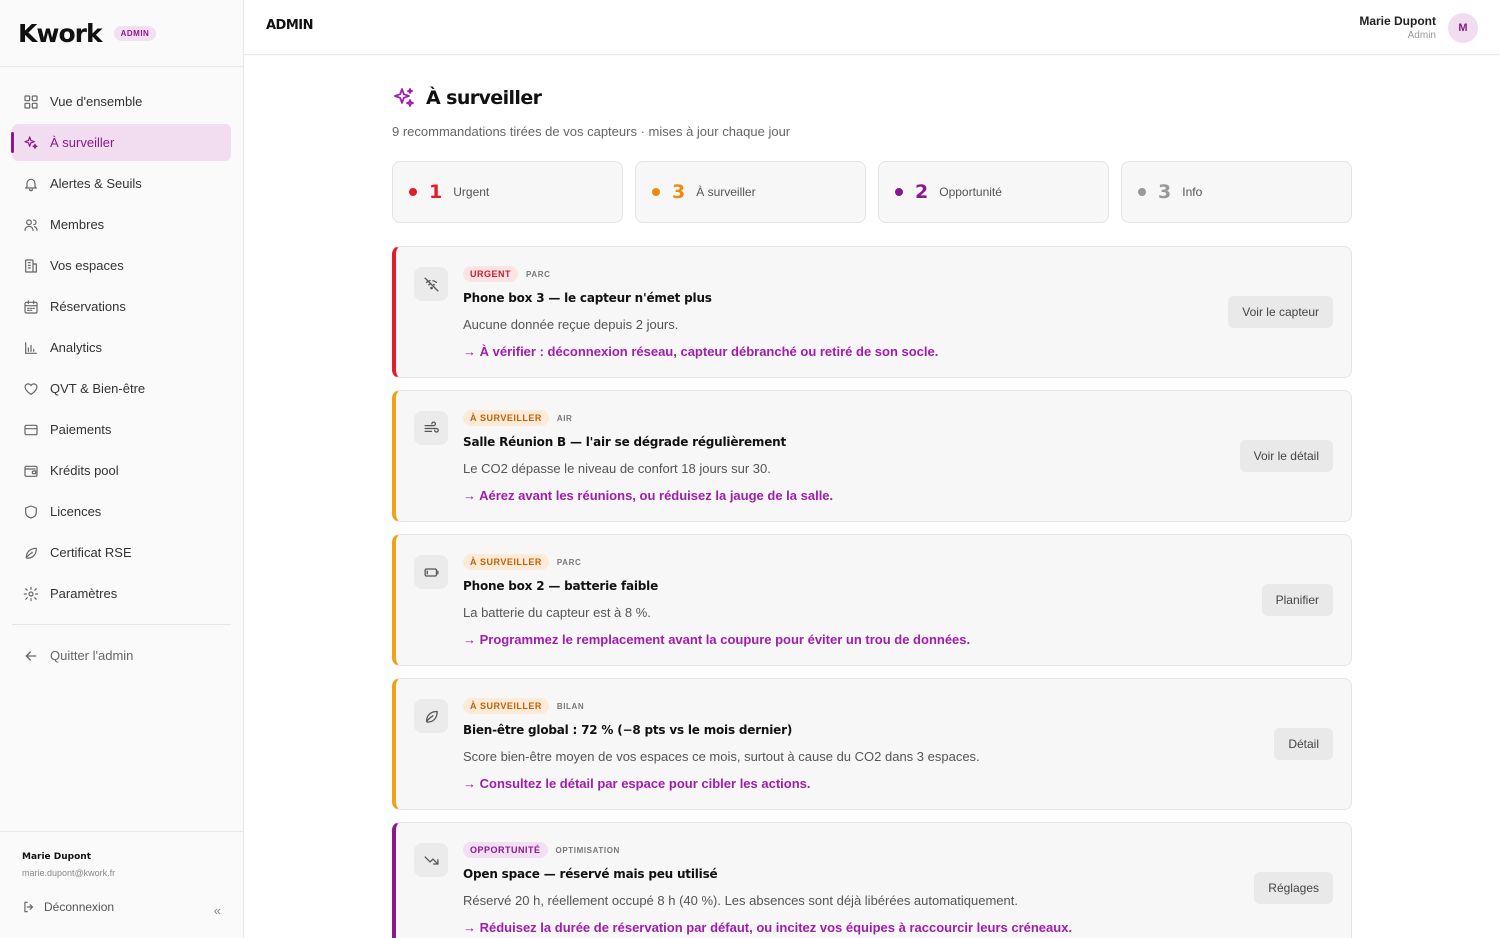  What do you see at coordinates (1463, 28) in the screenshot?
I see `avatar: M` at bounding box center [1463, 28].